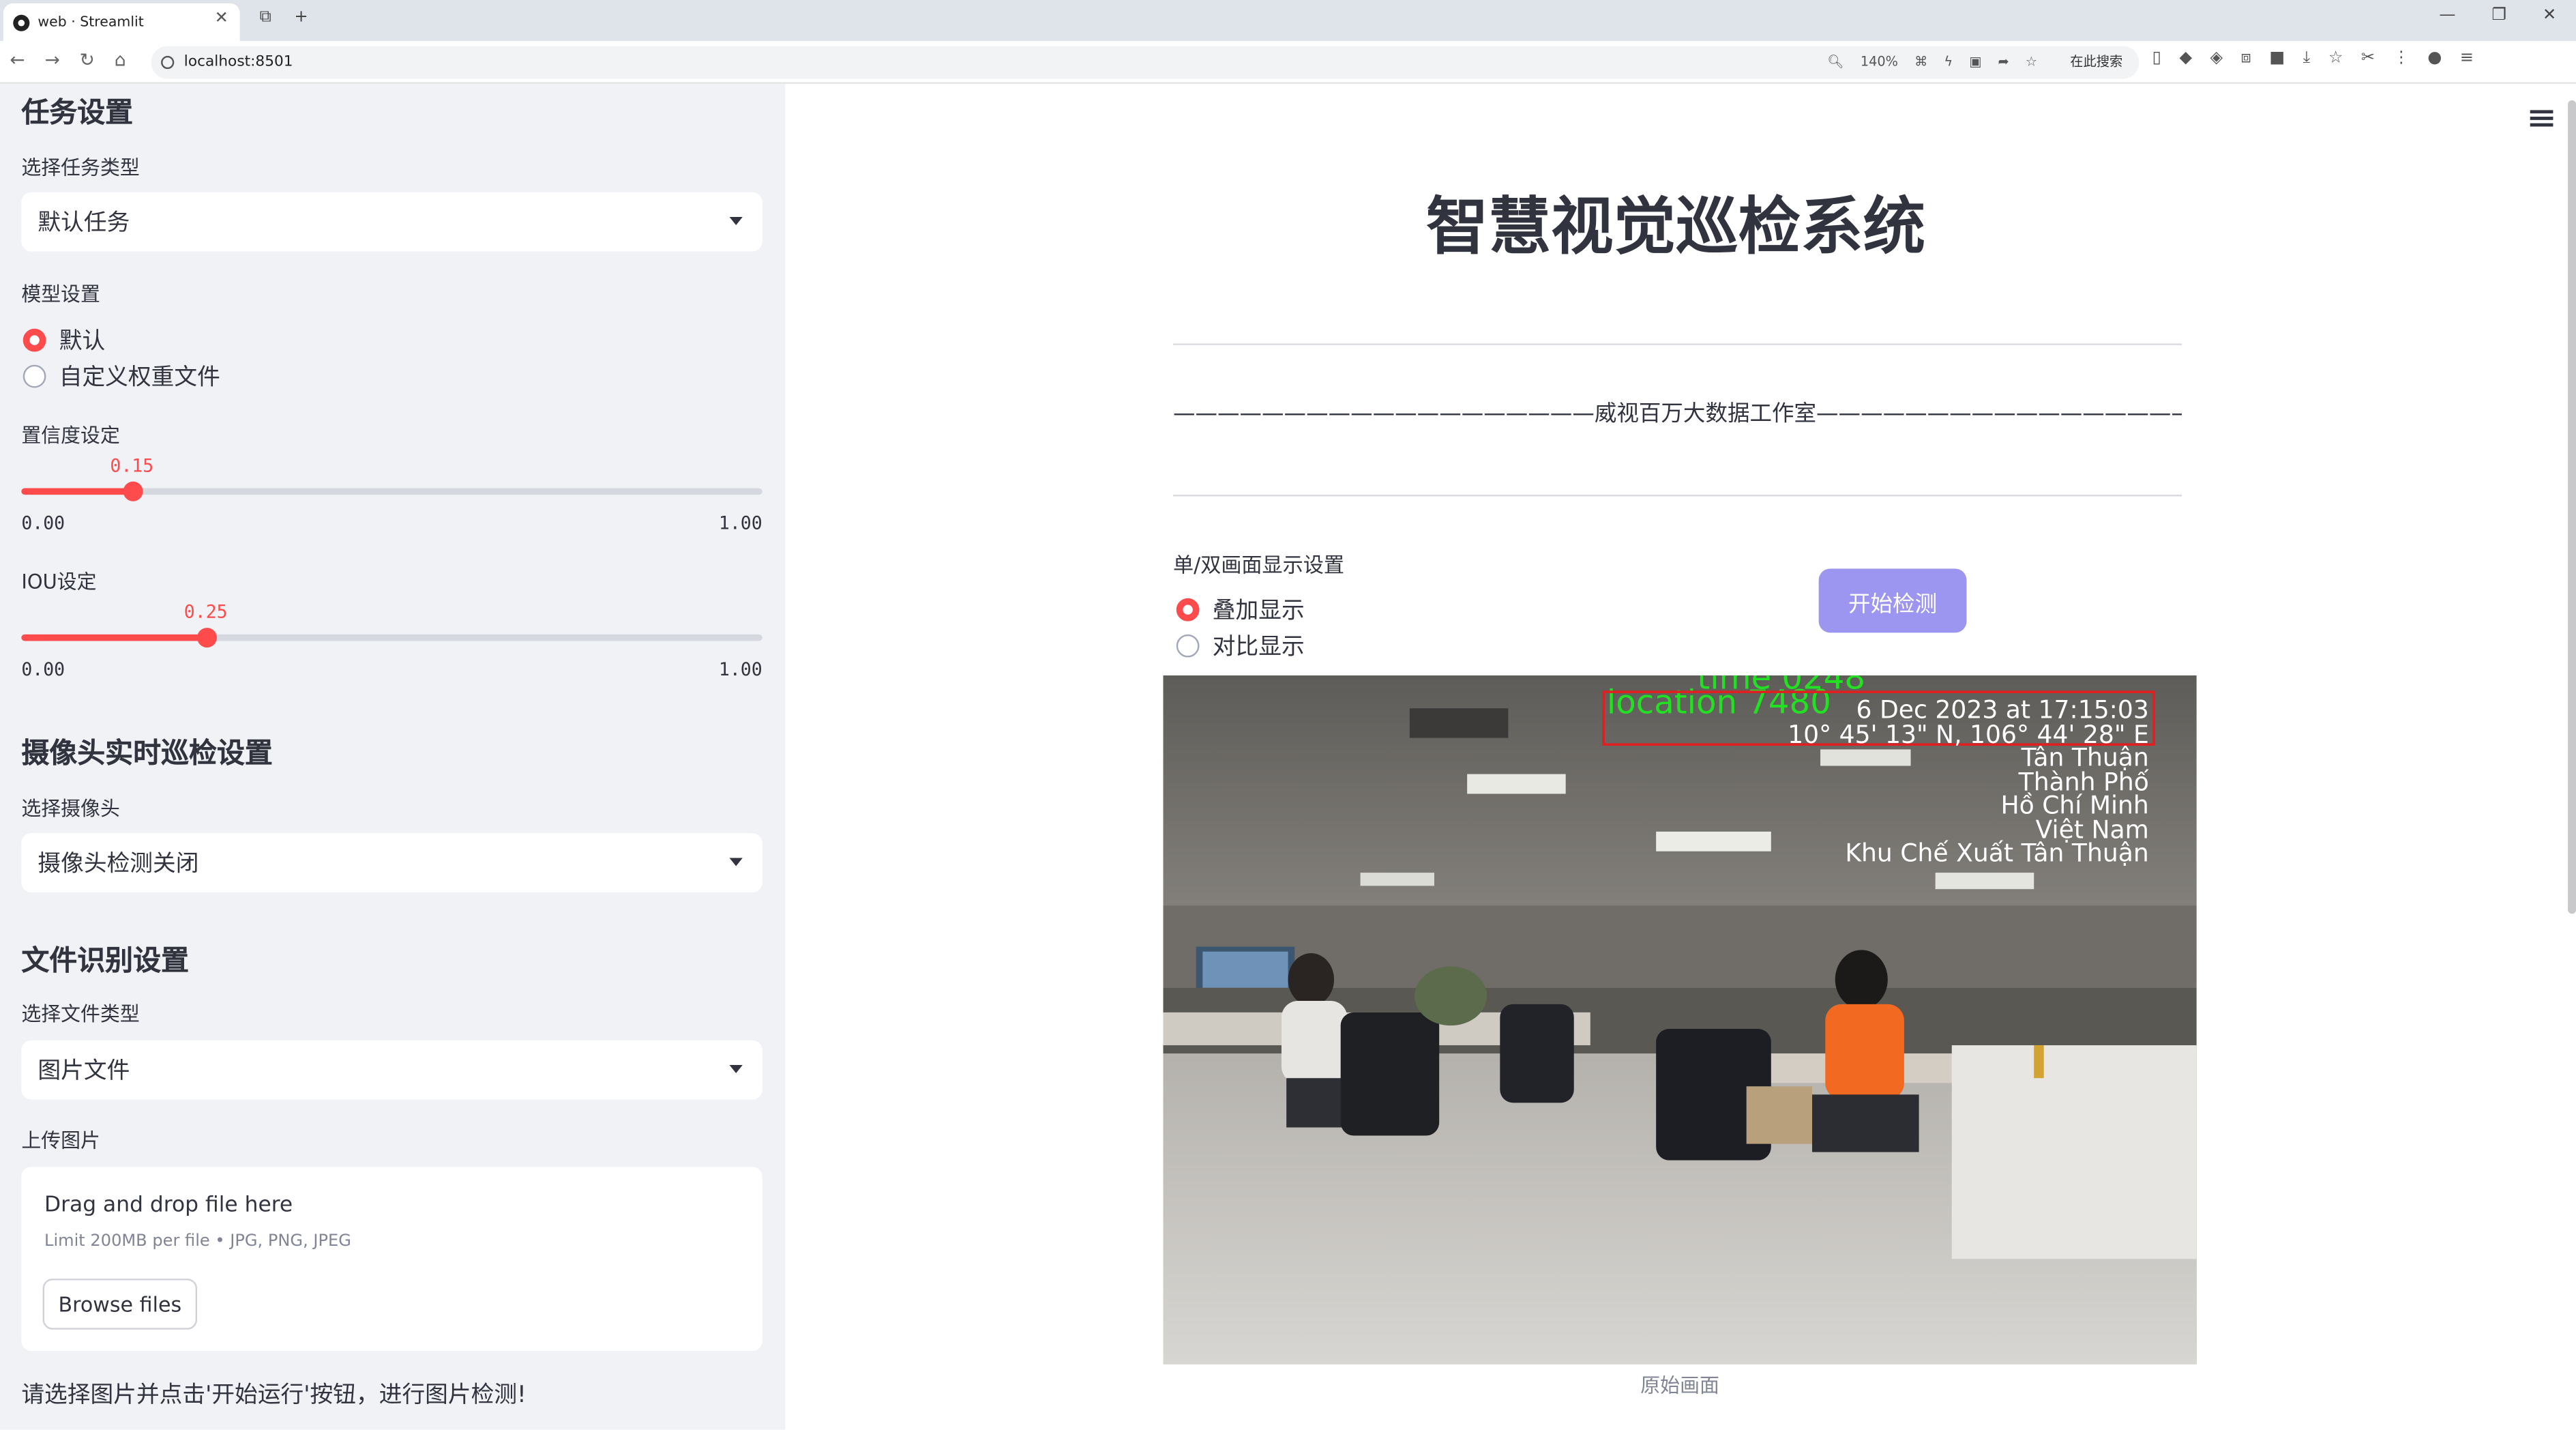 Image resolution: width=2576 pixels, height=1430 pixels. Describe the element at coordinates (206, 638) in the screenshot. I see `iou-slider-thumb` at that location.